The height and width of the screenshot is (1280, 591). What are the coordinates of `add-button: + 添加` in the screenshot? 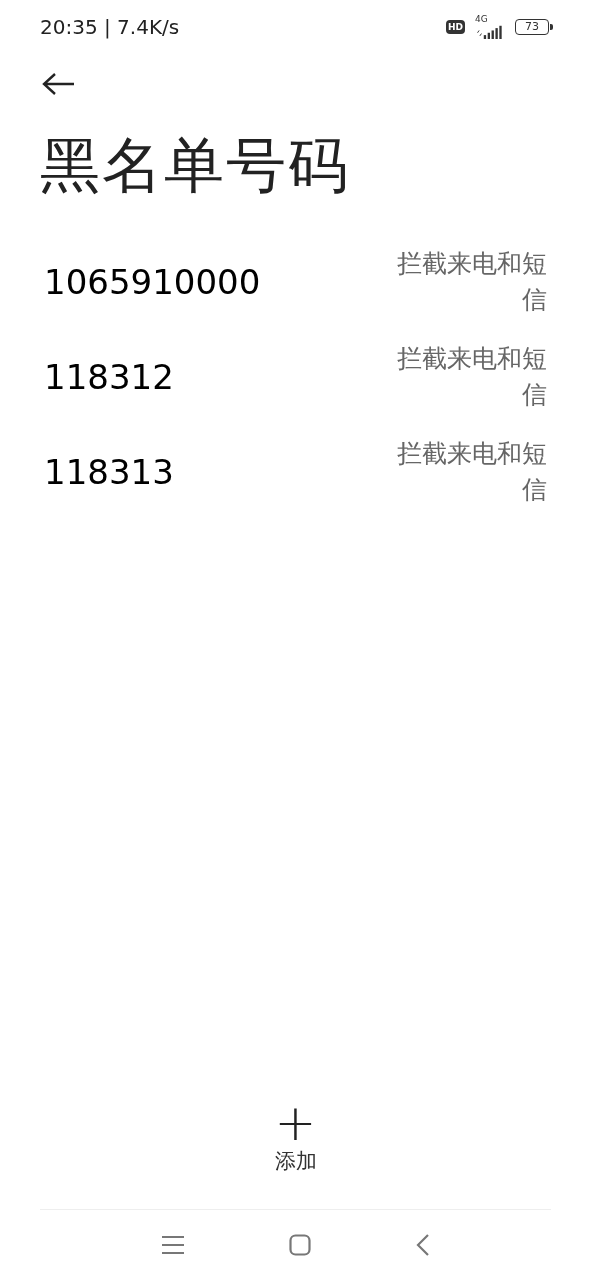 It's located at (295, 1140).